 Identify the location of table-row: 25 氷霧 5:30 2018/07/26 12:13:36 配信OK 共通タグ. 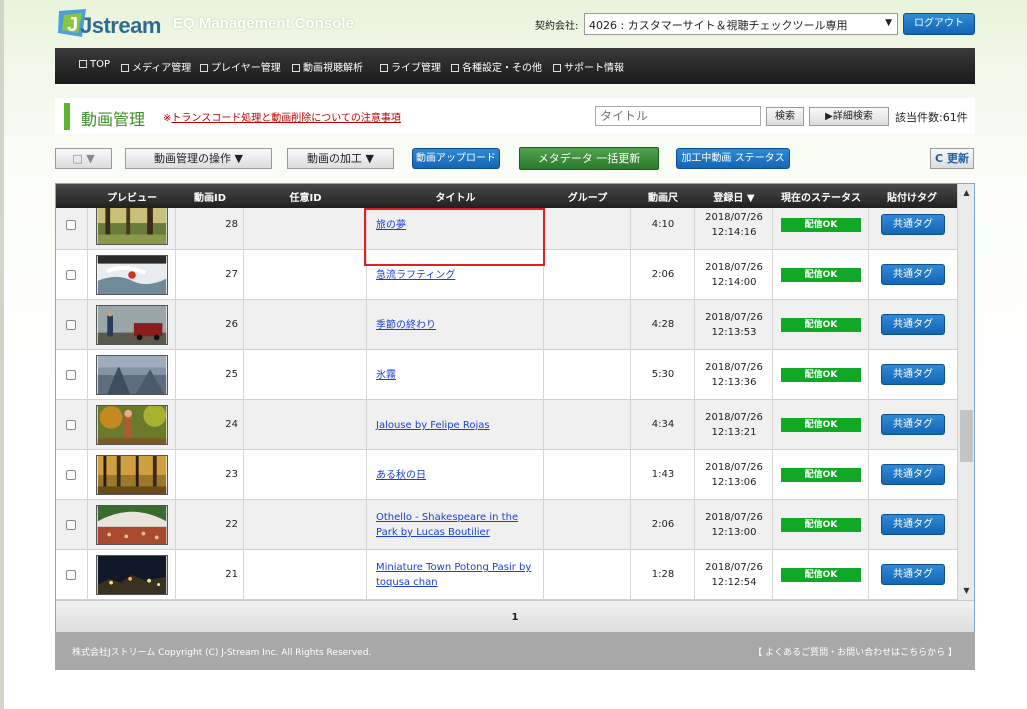
(506, 375).